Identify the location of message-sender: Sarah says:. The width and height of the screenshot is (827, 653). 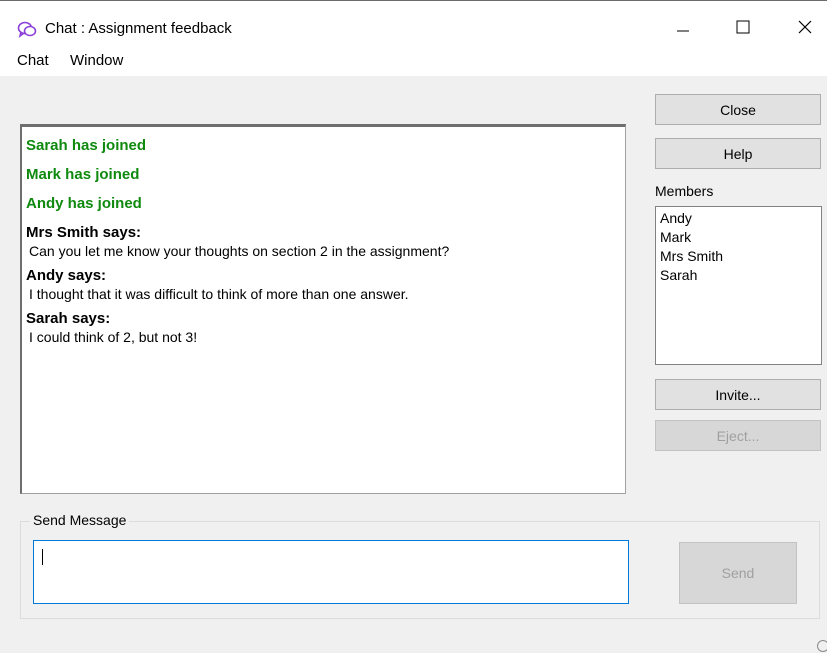
(68, 318).